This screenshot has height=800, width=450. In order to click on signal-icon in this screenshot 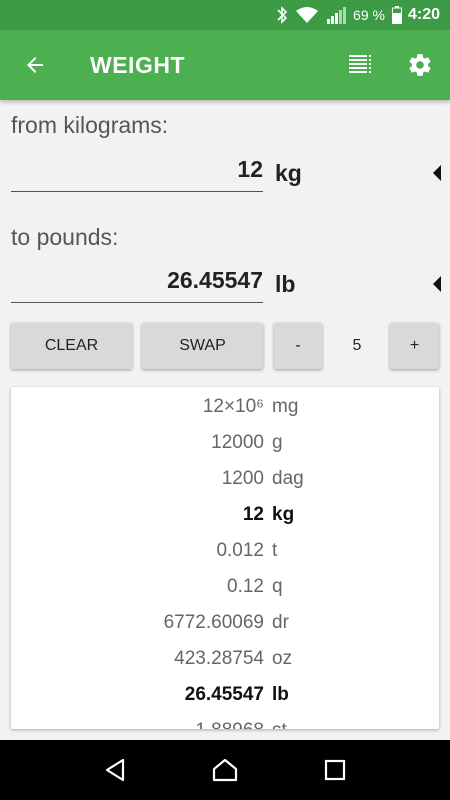, I will do `click(336, 15)`.